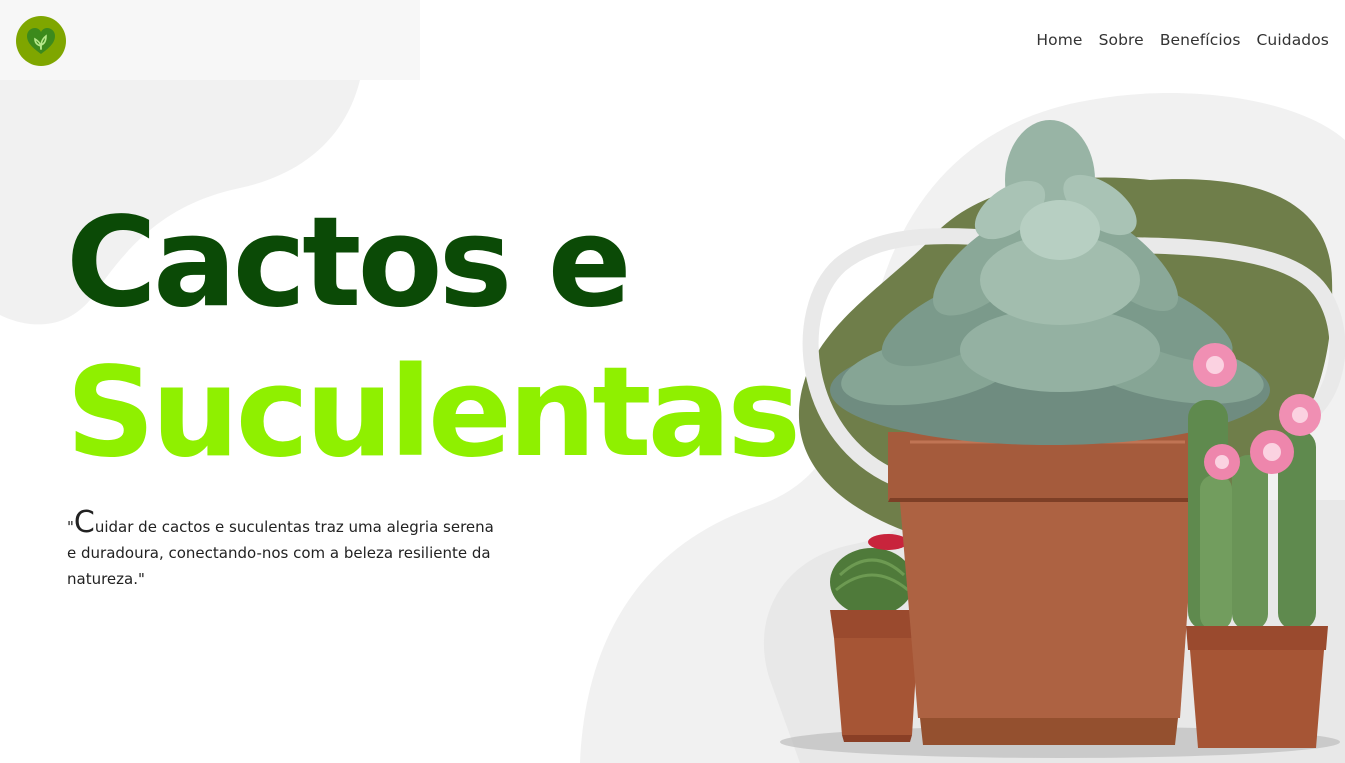 The height and width of the screenshot is (763, 1345). Describe the element at coordinates (1121, 40) in the screenshot. I see `nav-sobre: Sobre` at that location.